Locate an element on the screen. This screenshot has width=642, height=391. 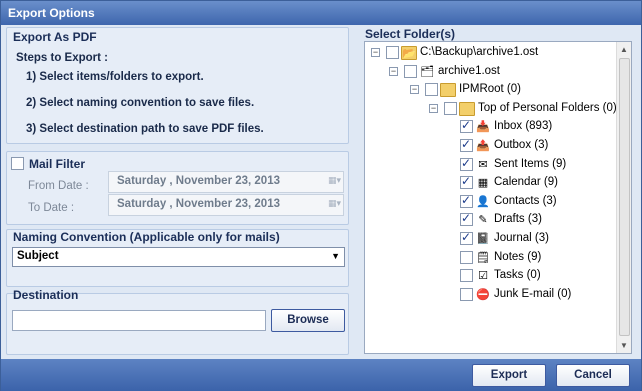
folder-label: C:\Backup\archive1.ost is located at coordinates (479, 52).